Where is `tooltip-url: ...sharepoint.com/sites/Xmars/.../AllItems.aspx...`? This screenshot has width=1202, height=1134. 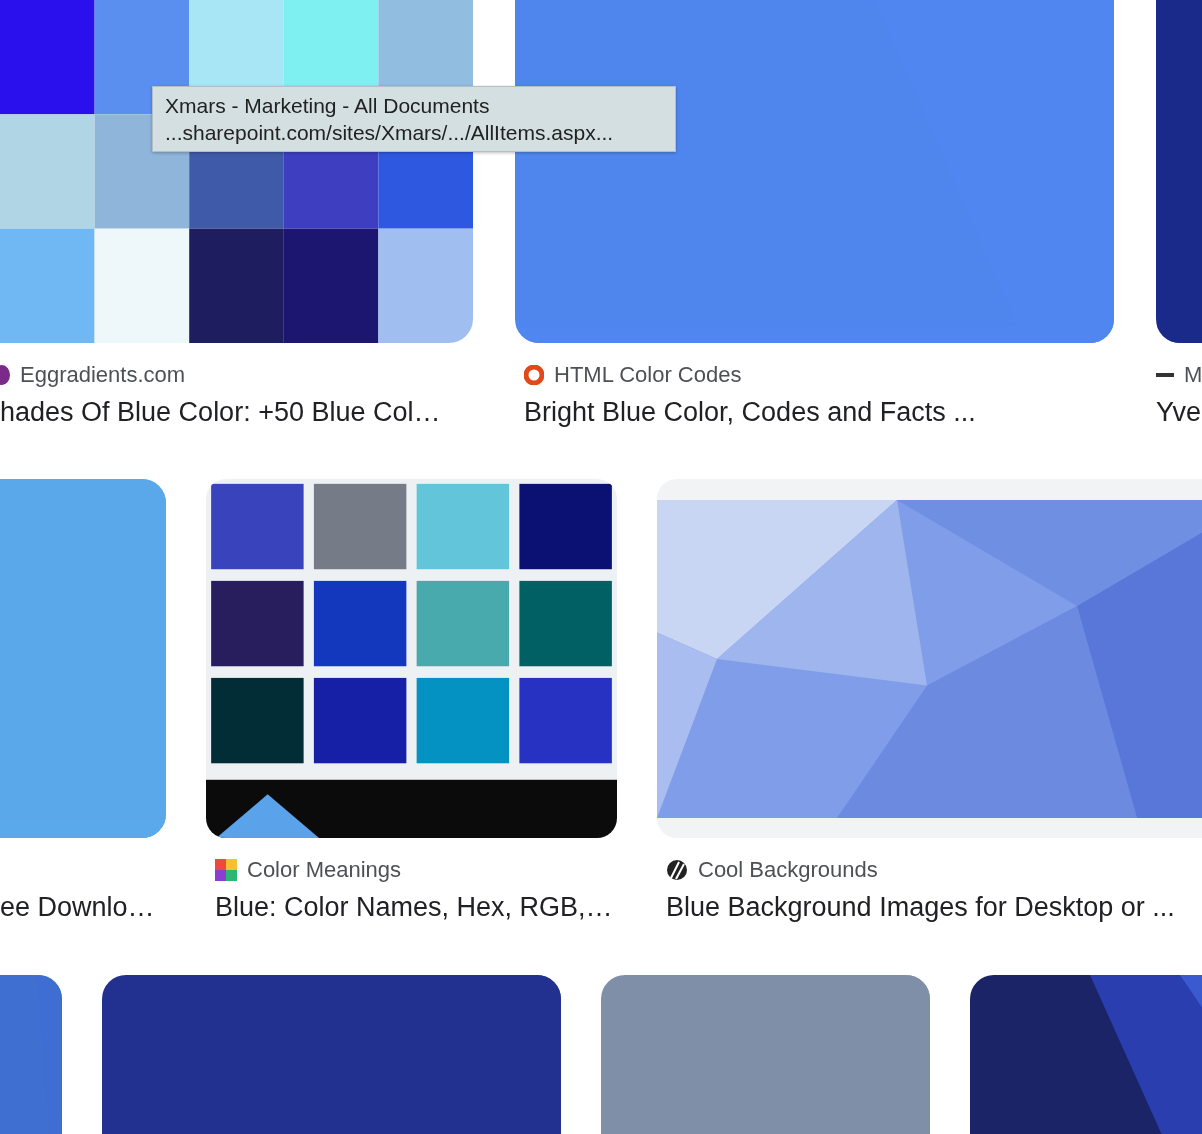 tooltip-url: ...sharepoint.com/sites/Xmars/.../AllItems.aspx... is located at coordinates (390, 133).